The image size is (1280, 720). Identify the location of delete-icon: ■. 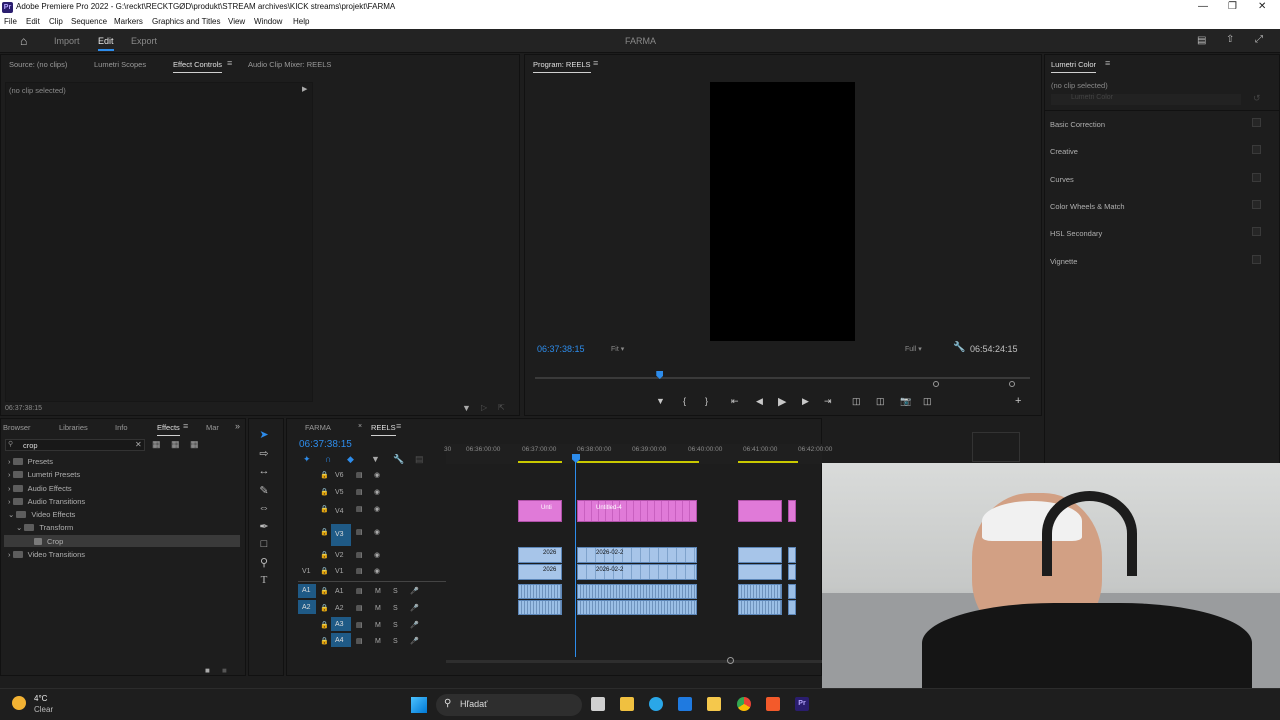
(224, 670).